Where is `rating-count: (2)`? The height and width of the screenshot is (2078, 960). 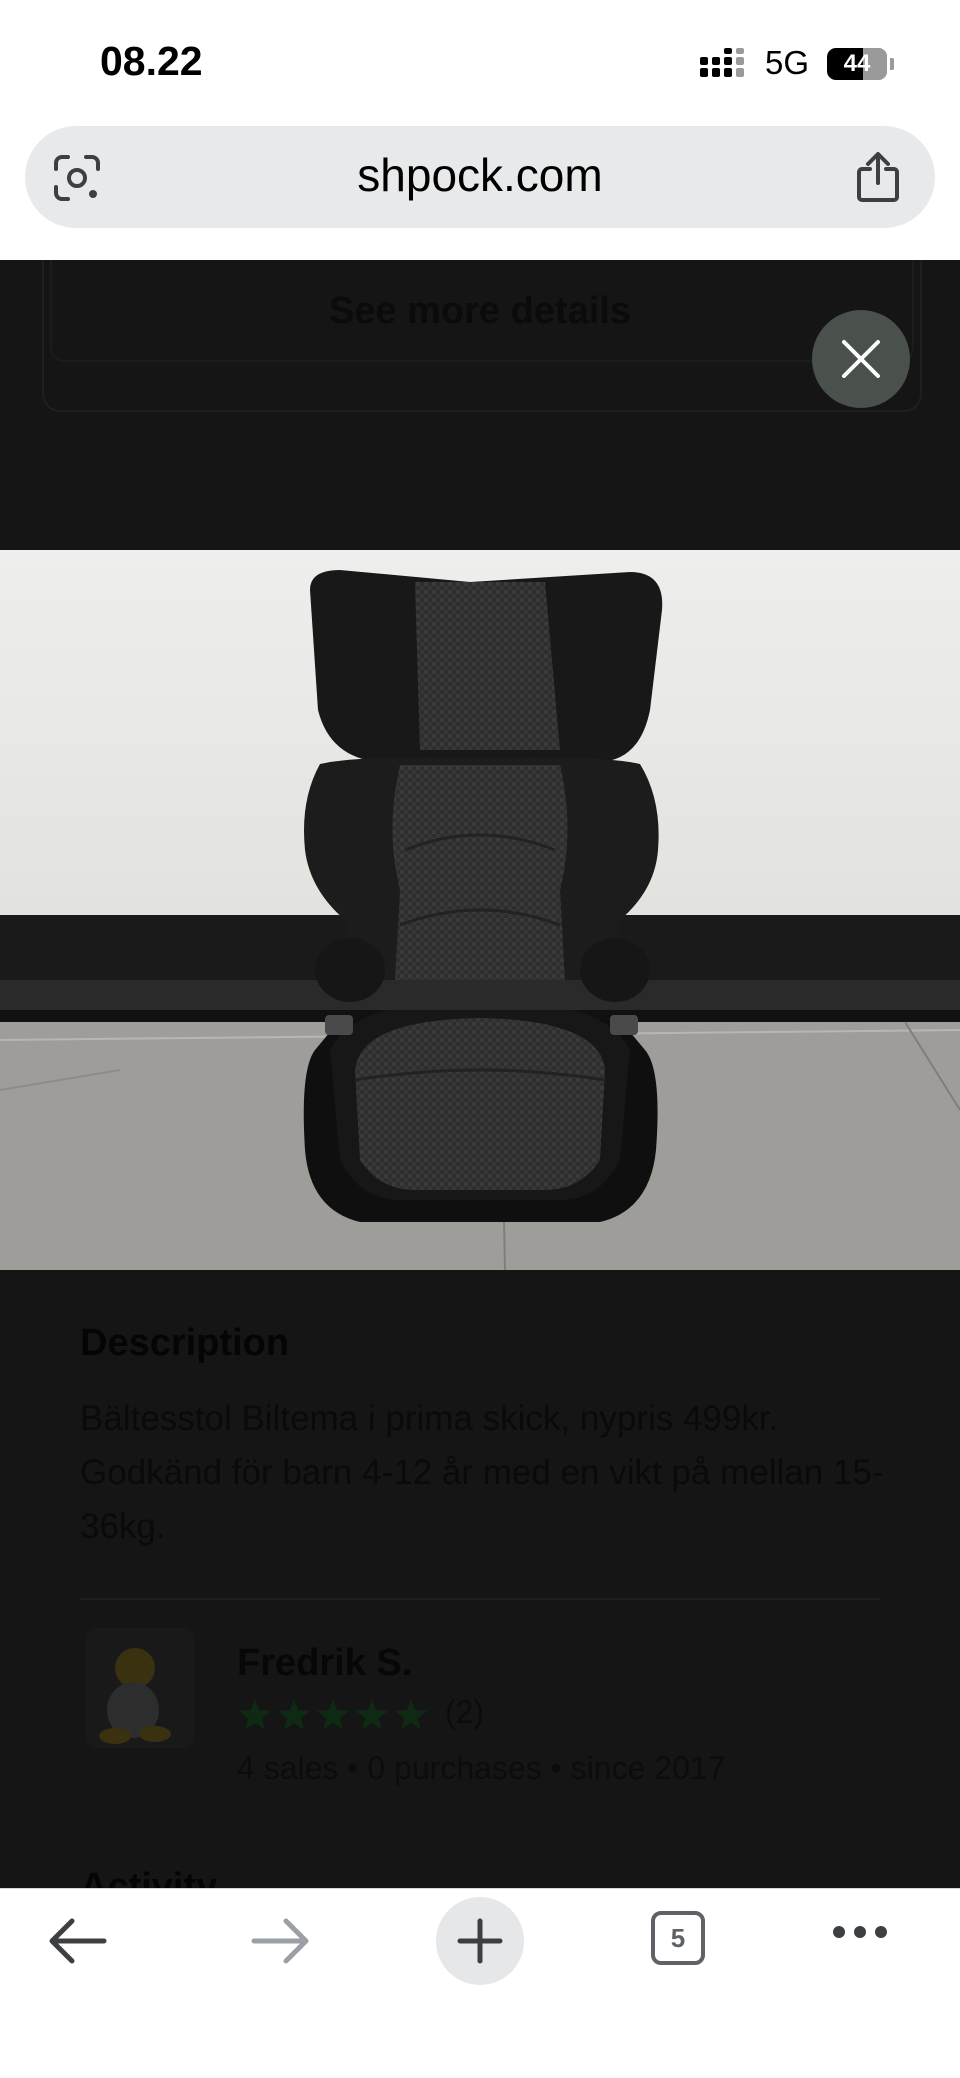
rating-count: (2) is located at coordinates (465, 1712).